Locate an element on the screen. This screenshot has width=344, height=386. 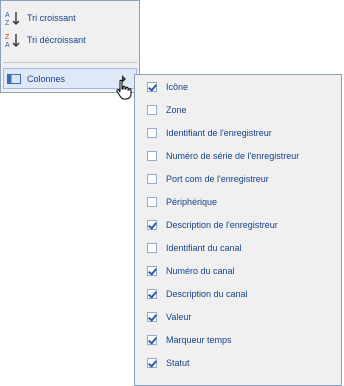
column-option: Description de l'enregistreur is located at coordinates (238, 224).